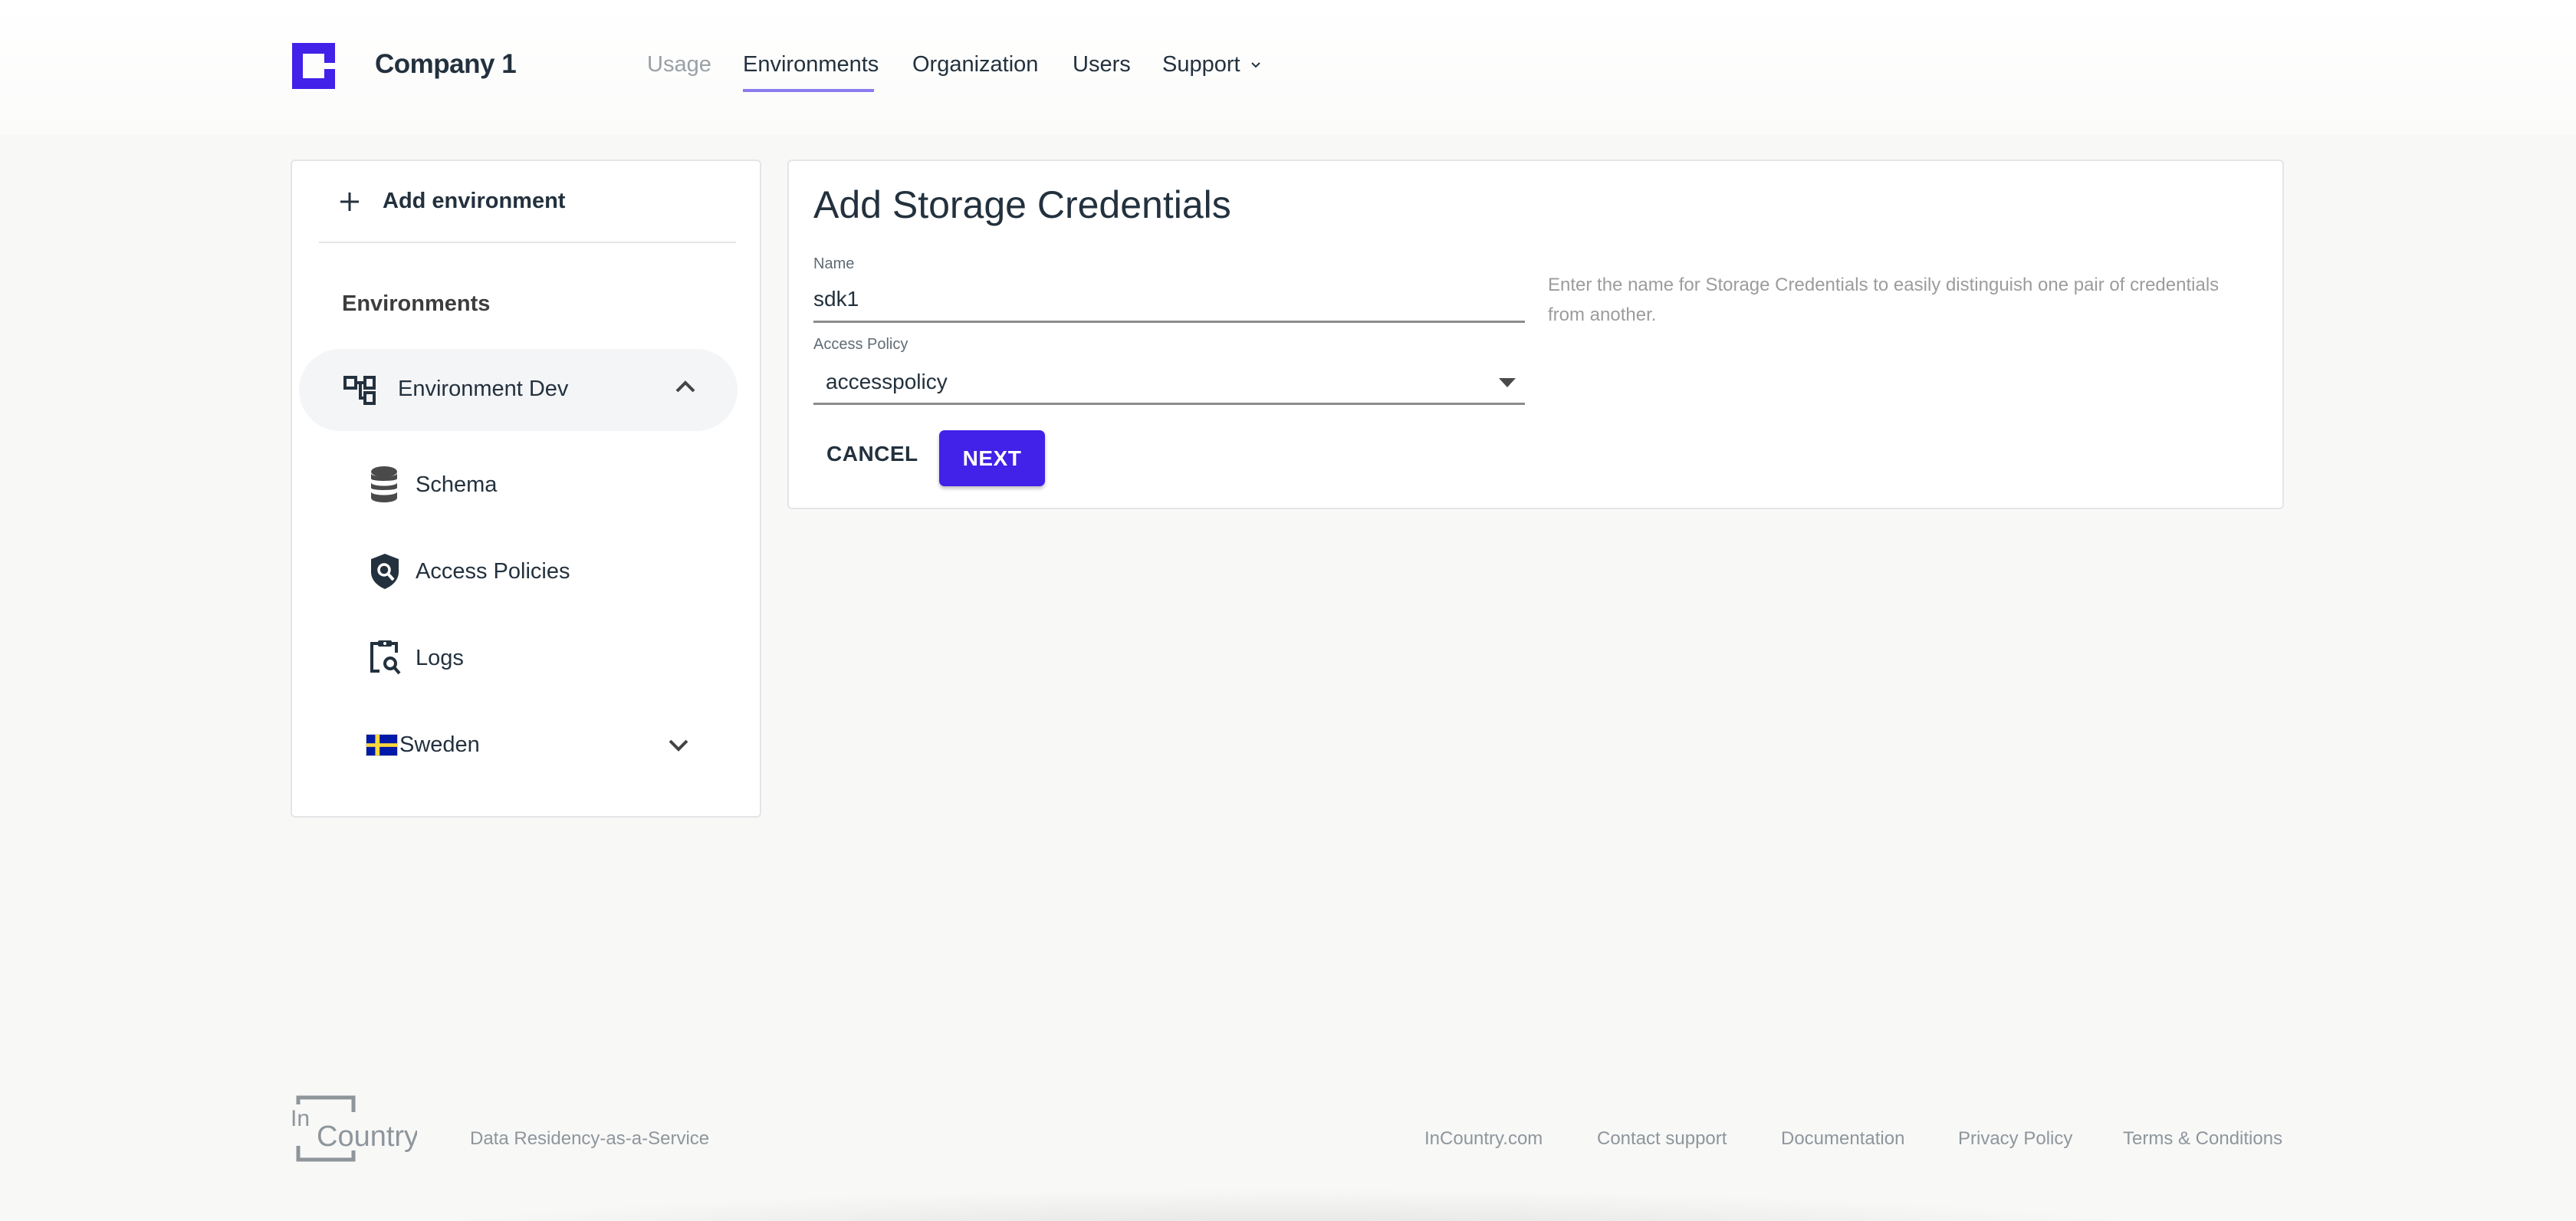 The width and height of the screenshot is (2576, 1221). I want to click on sidebar-item-logs: Logs, so click(526, 658).